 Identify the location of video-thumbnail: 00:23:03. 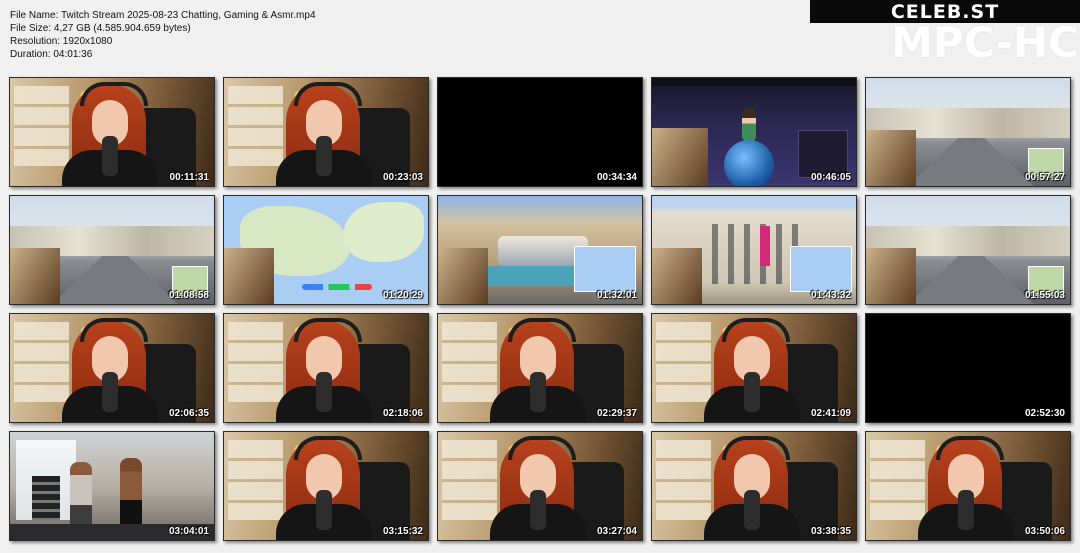
(326, 132).